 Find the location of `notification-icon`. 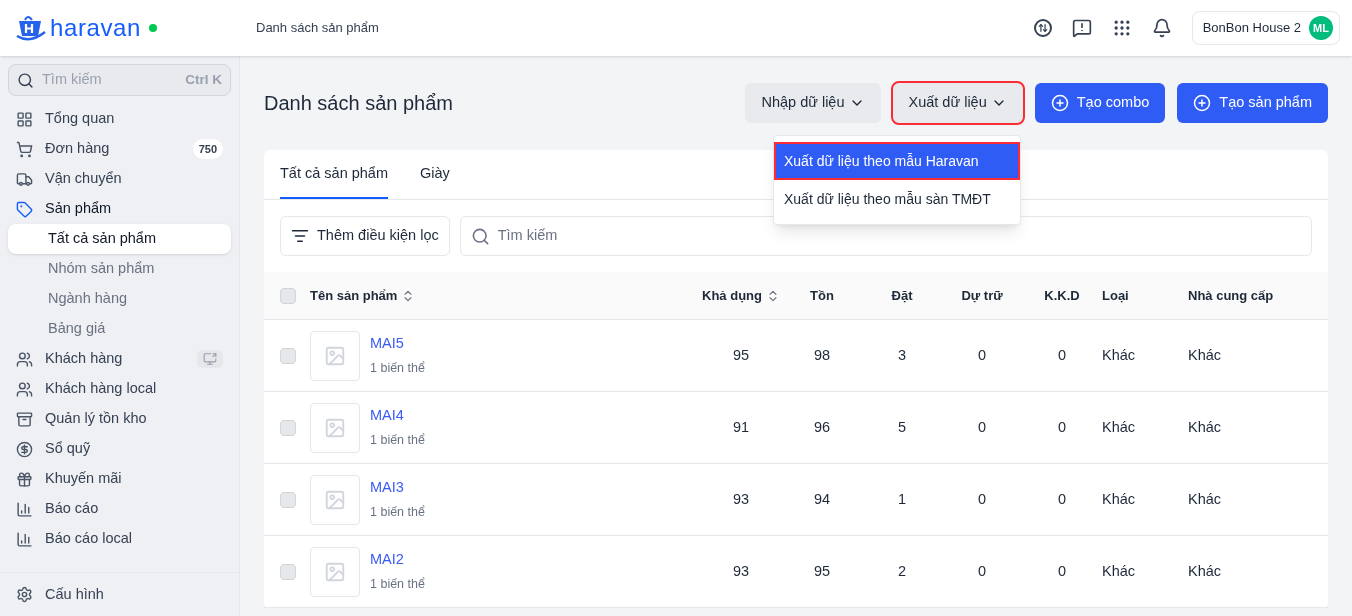

notification-icon is located at coordinates (1161, 28).